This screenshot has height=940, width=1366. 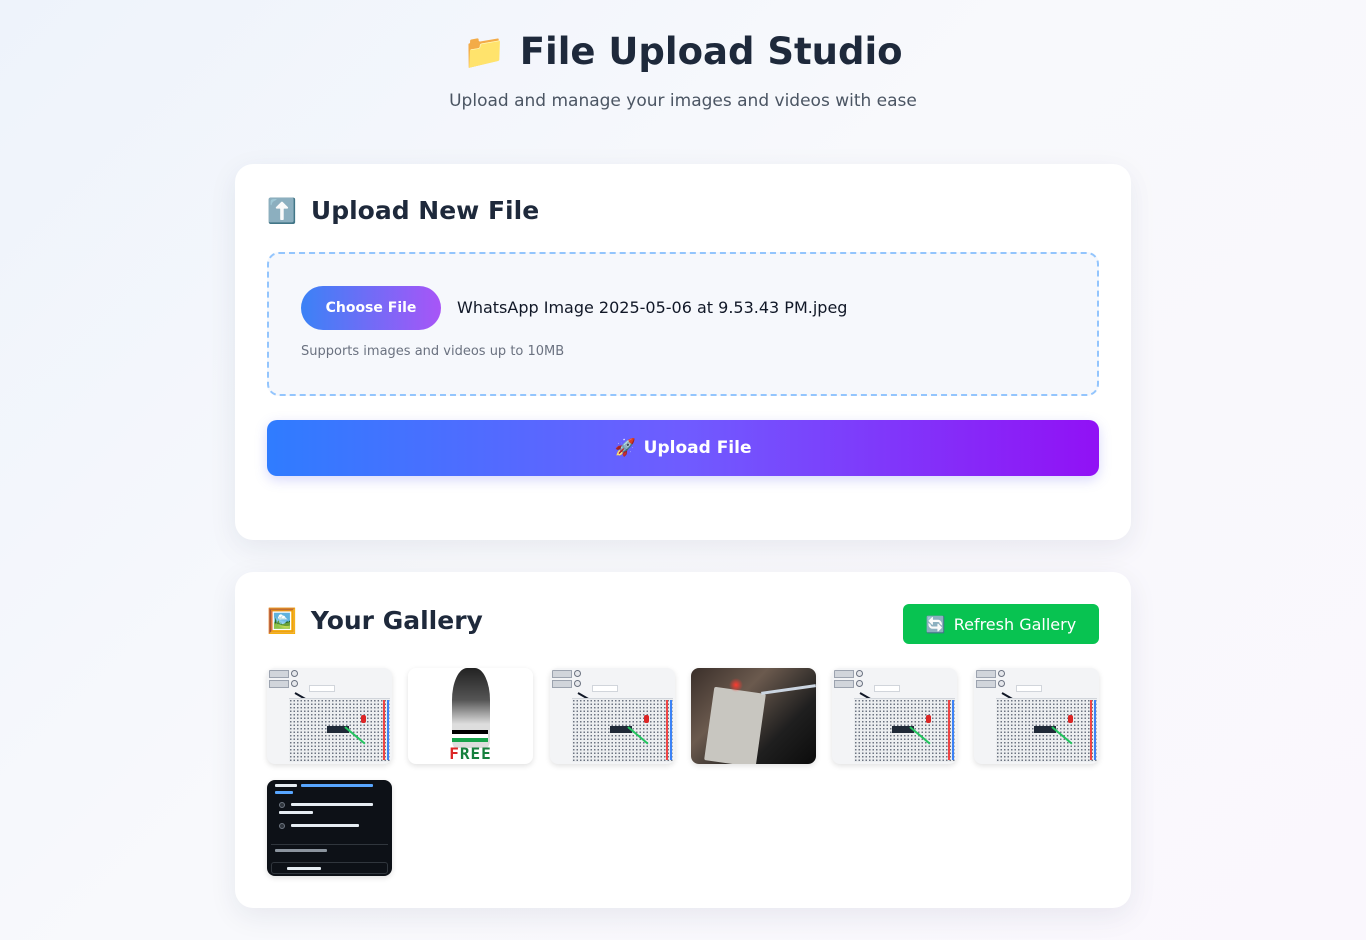 I want to click on gallery-card-title: 🖼️ Your Gallery, so click(x=375, y=620).